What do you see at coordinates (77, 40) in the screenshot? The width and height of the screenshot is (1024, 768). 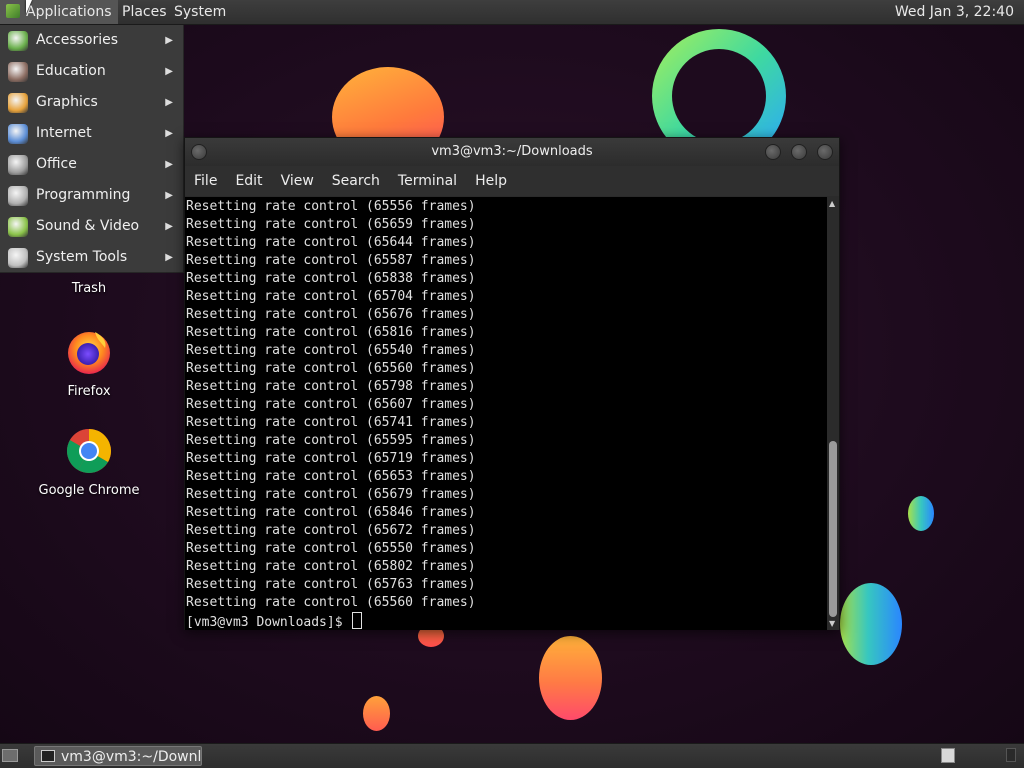 I see `apps-menu-item-label: Accessories` at bounding box center [77, 40].